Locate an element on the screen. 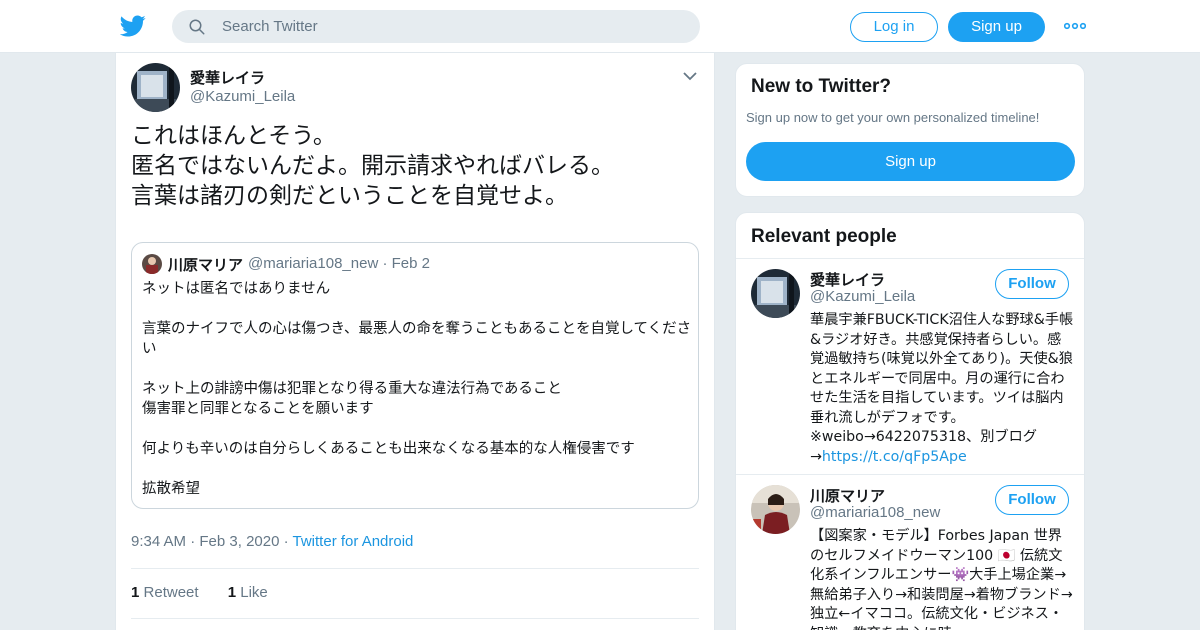  quoted-author-handle: @mariaria108_new is located at coordinates (313, 263).